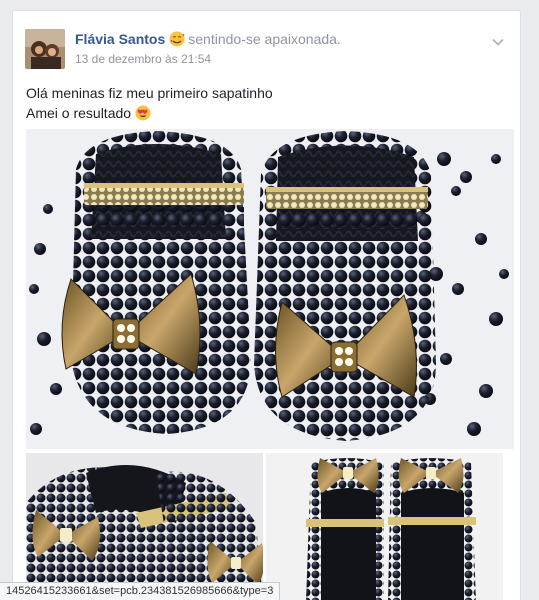 This screenshot has width=539, height=600. What do you see at coordinates (264, 39) in the screenshot?
I see `feeling-text: sentindo-se apaixonada.` at bounding box center [264, 39].